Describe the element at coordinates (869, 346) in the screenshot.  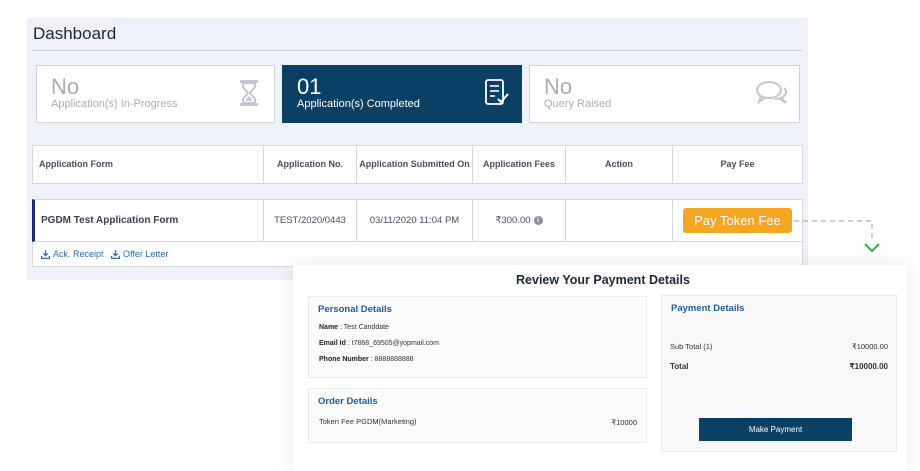
I see `subtotal-value: ₹10000.00` at that location.